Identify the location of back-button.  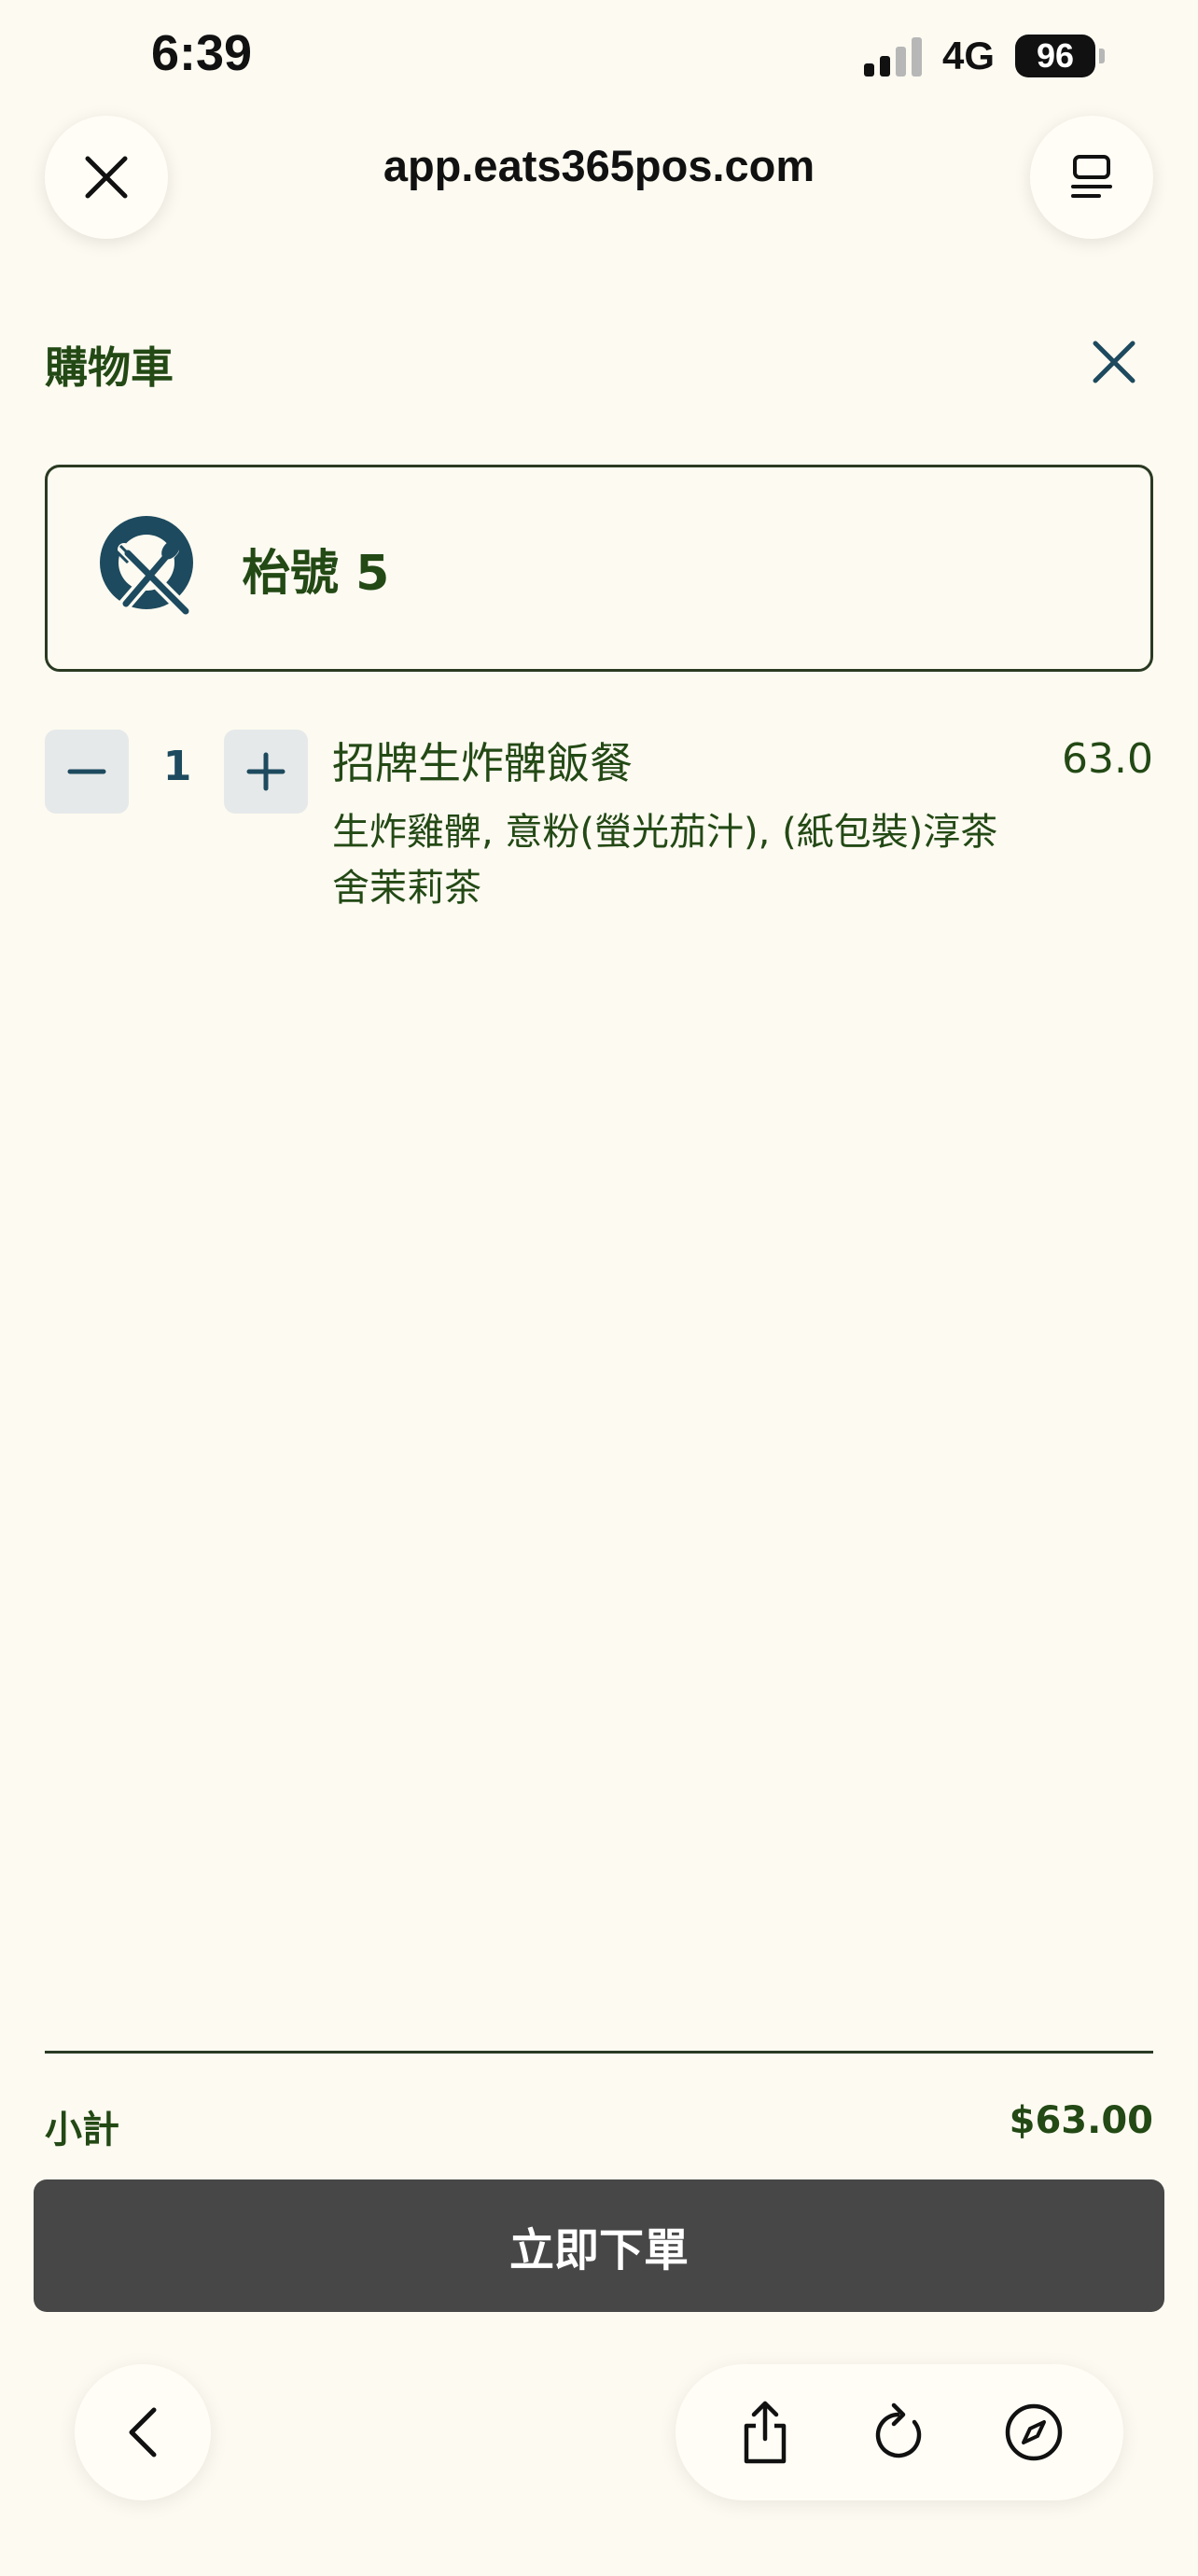
(143, 2432).